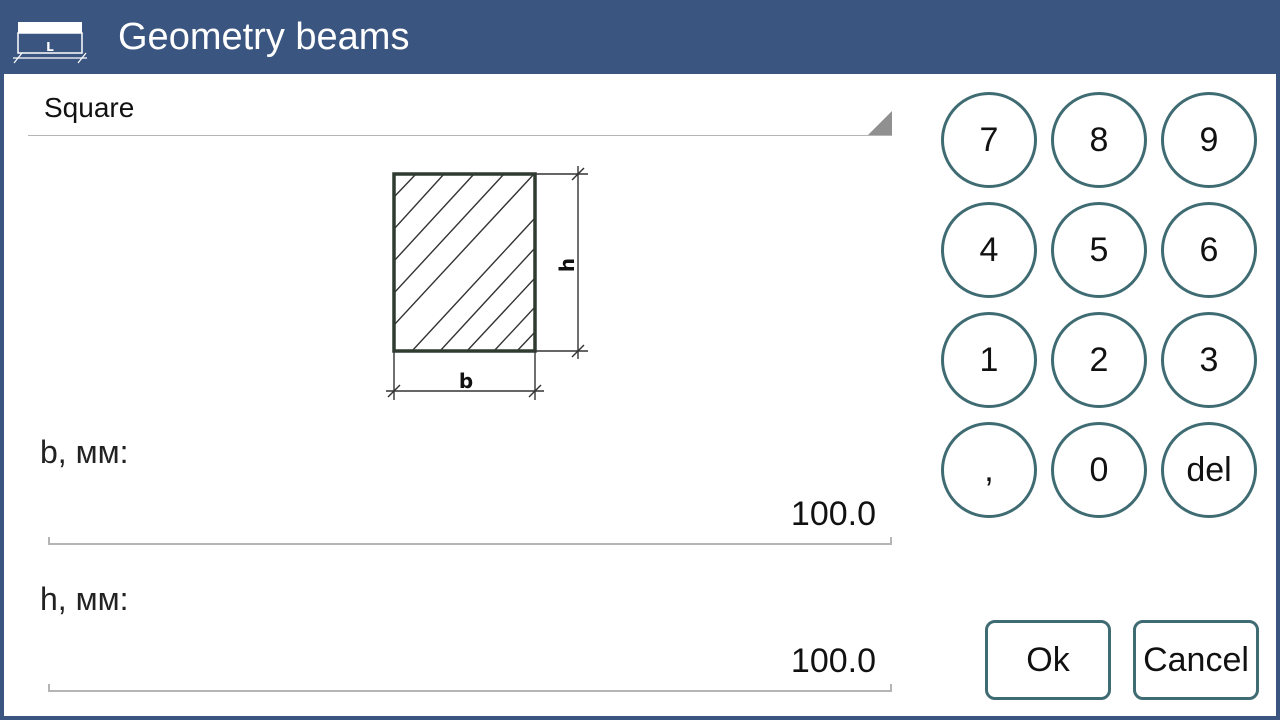 This screenshot has width=1280, height=720. What do you see at coordinates (989, 140) in the screenshot?
I see `key-7: 7` at bounding box center [989, 140].